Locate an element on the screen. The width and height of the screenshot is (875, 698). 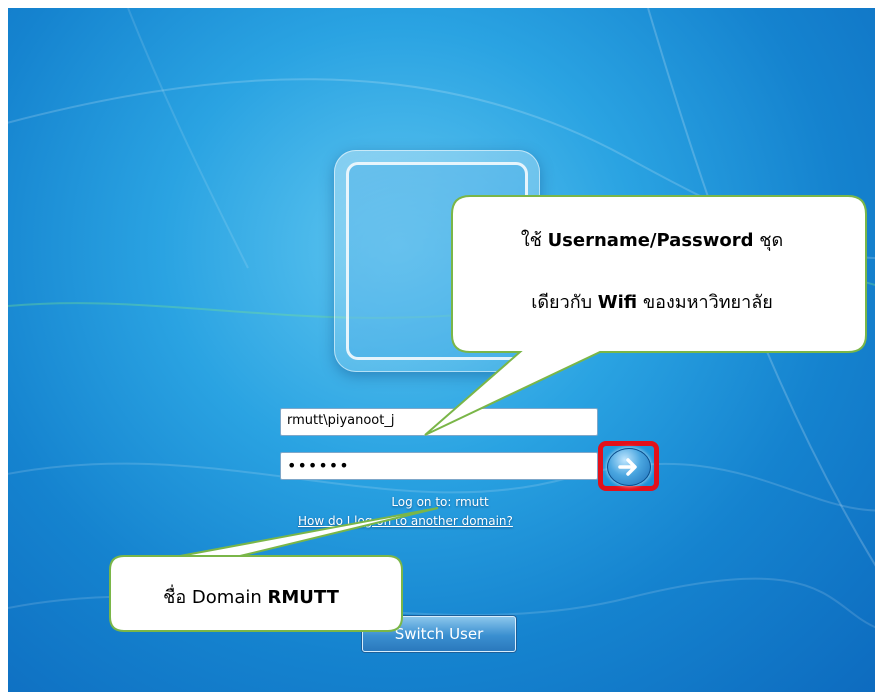
credentials-callout-line1: ใช้ Username/Password ชุด is located at coordinates (652, 240).